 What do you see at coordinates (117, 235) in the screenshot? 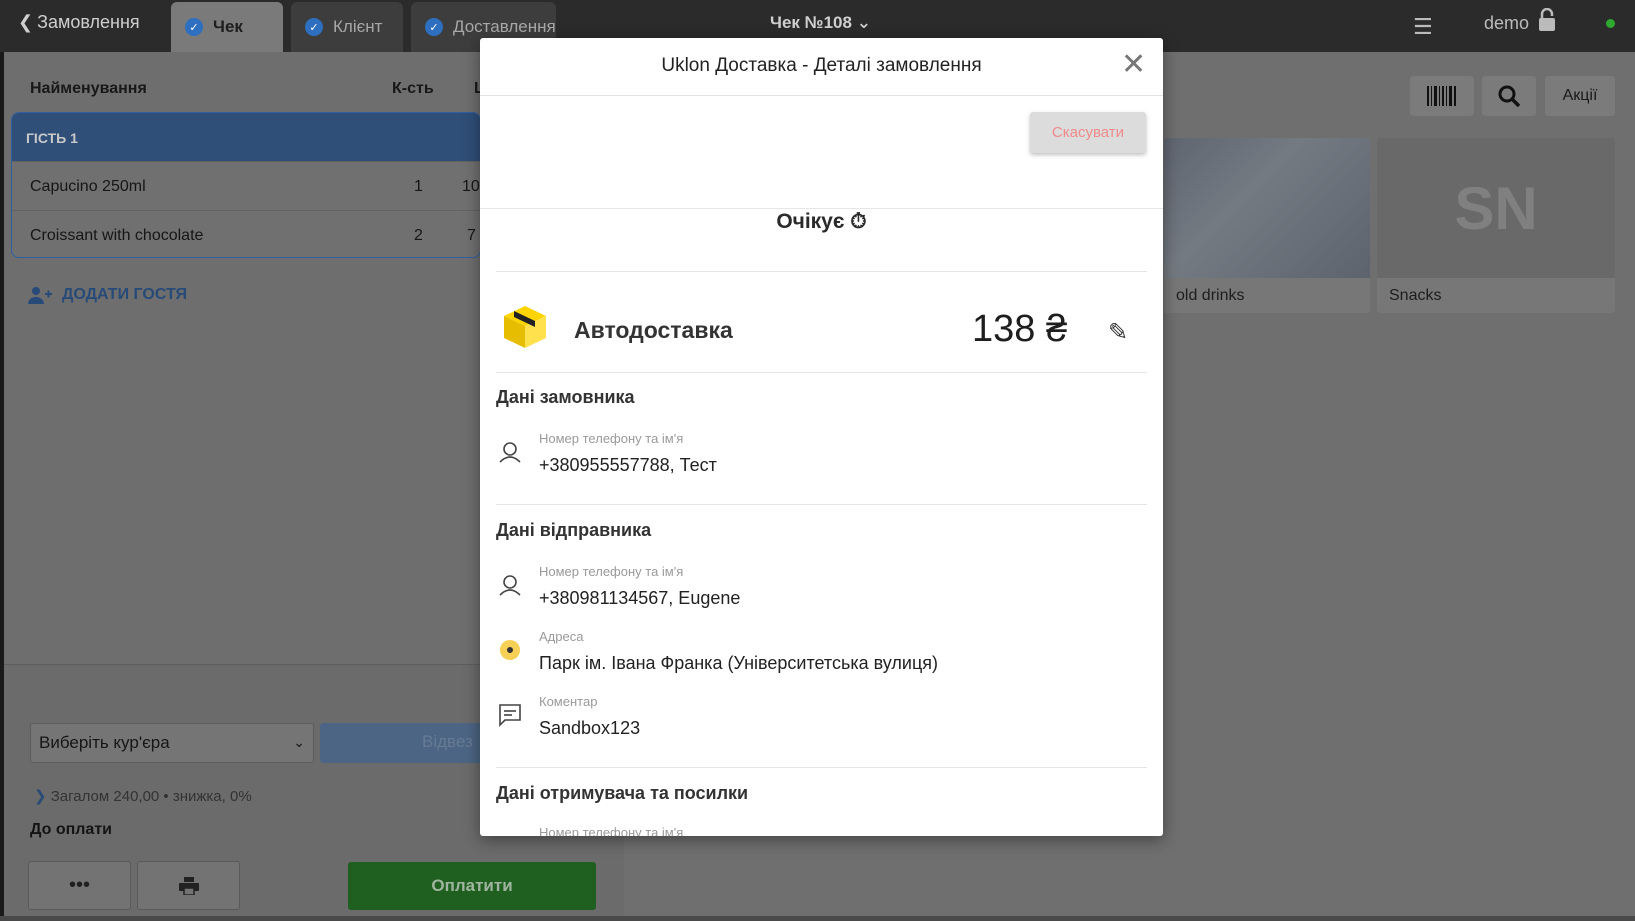
I see `item-name: Croissant with chocolate` at bounding box center [117, 235].